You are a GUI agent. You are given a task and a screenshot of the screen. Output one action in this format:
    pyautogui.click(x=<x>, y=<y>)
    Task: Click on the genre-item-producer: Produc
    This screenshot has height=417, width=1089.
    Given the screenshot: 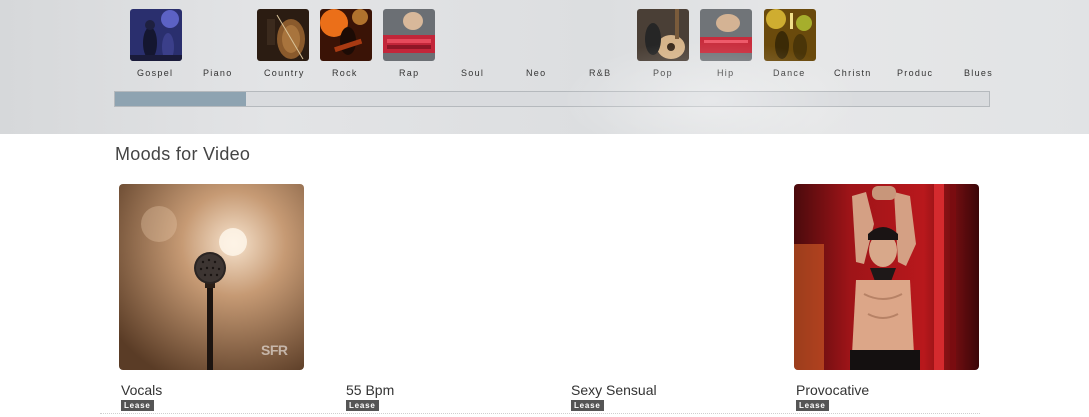 What is the action you would take?
    pyautogui.click(x=922, y=46)
    